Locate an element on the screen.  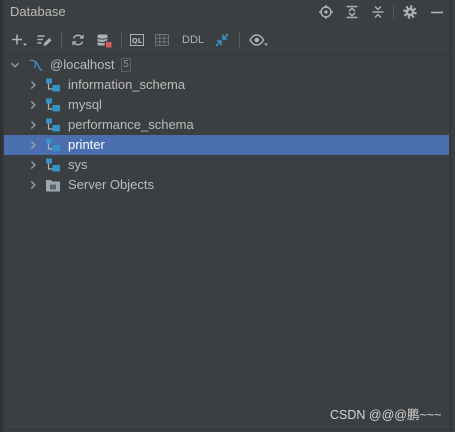
folder-icon is located at coordinates (53, 185).